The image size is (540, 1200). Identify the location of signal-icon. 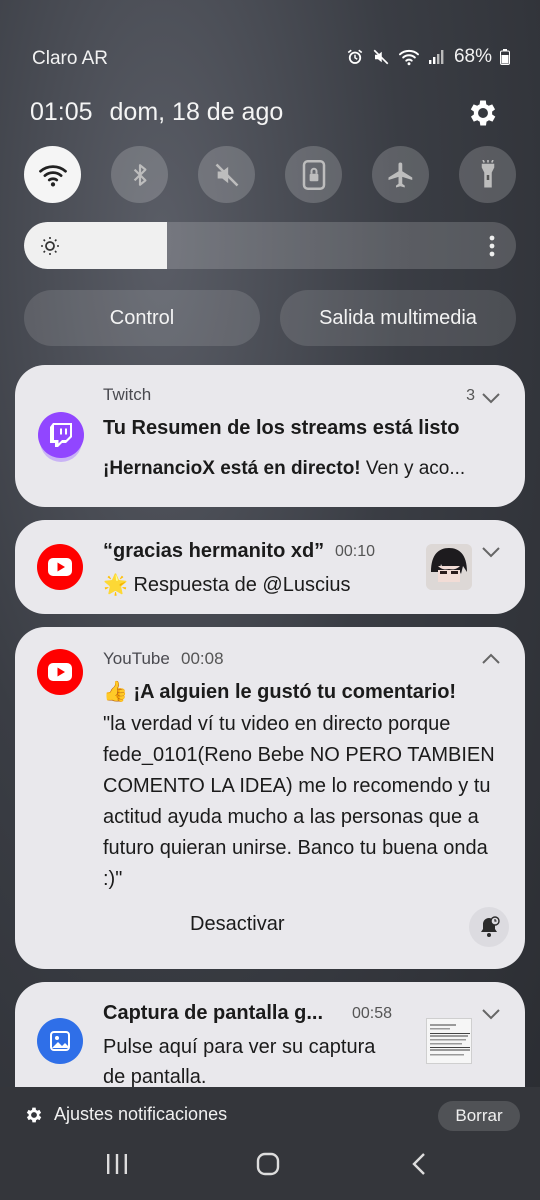
(436, 57).